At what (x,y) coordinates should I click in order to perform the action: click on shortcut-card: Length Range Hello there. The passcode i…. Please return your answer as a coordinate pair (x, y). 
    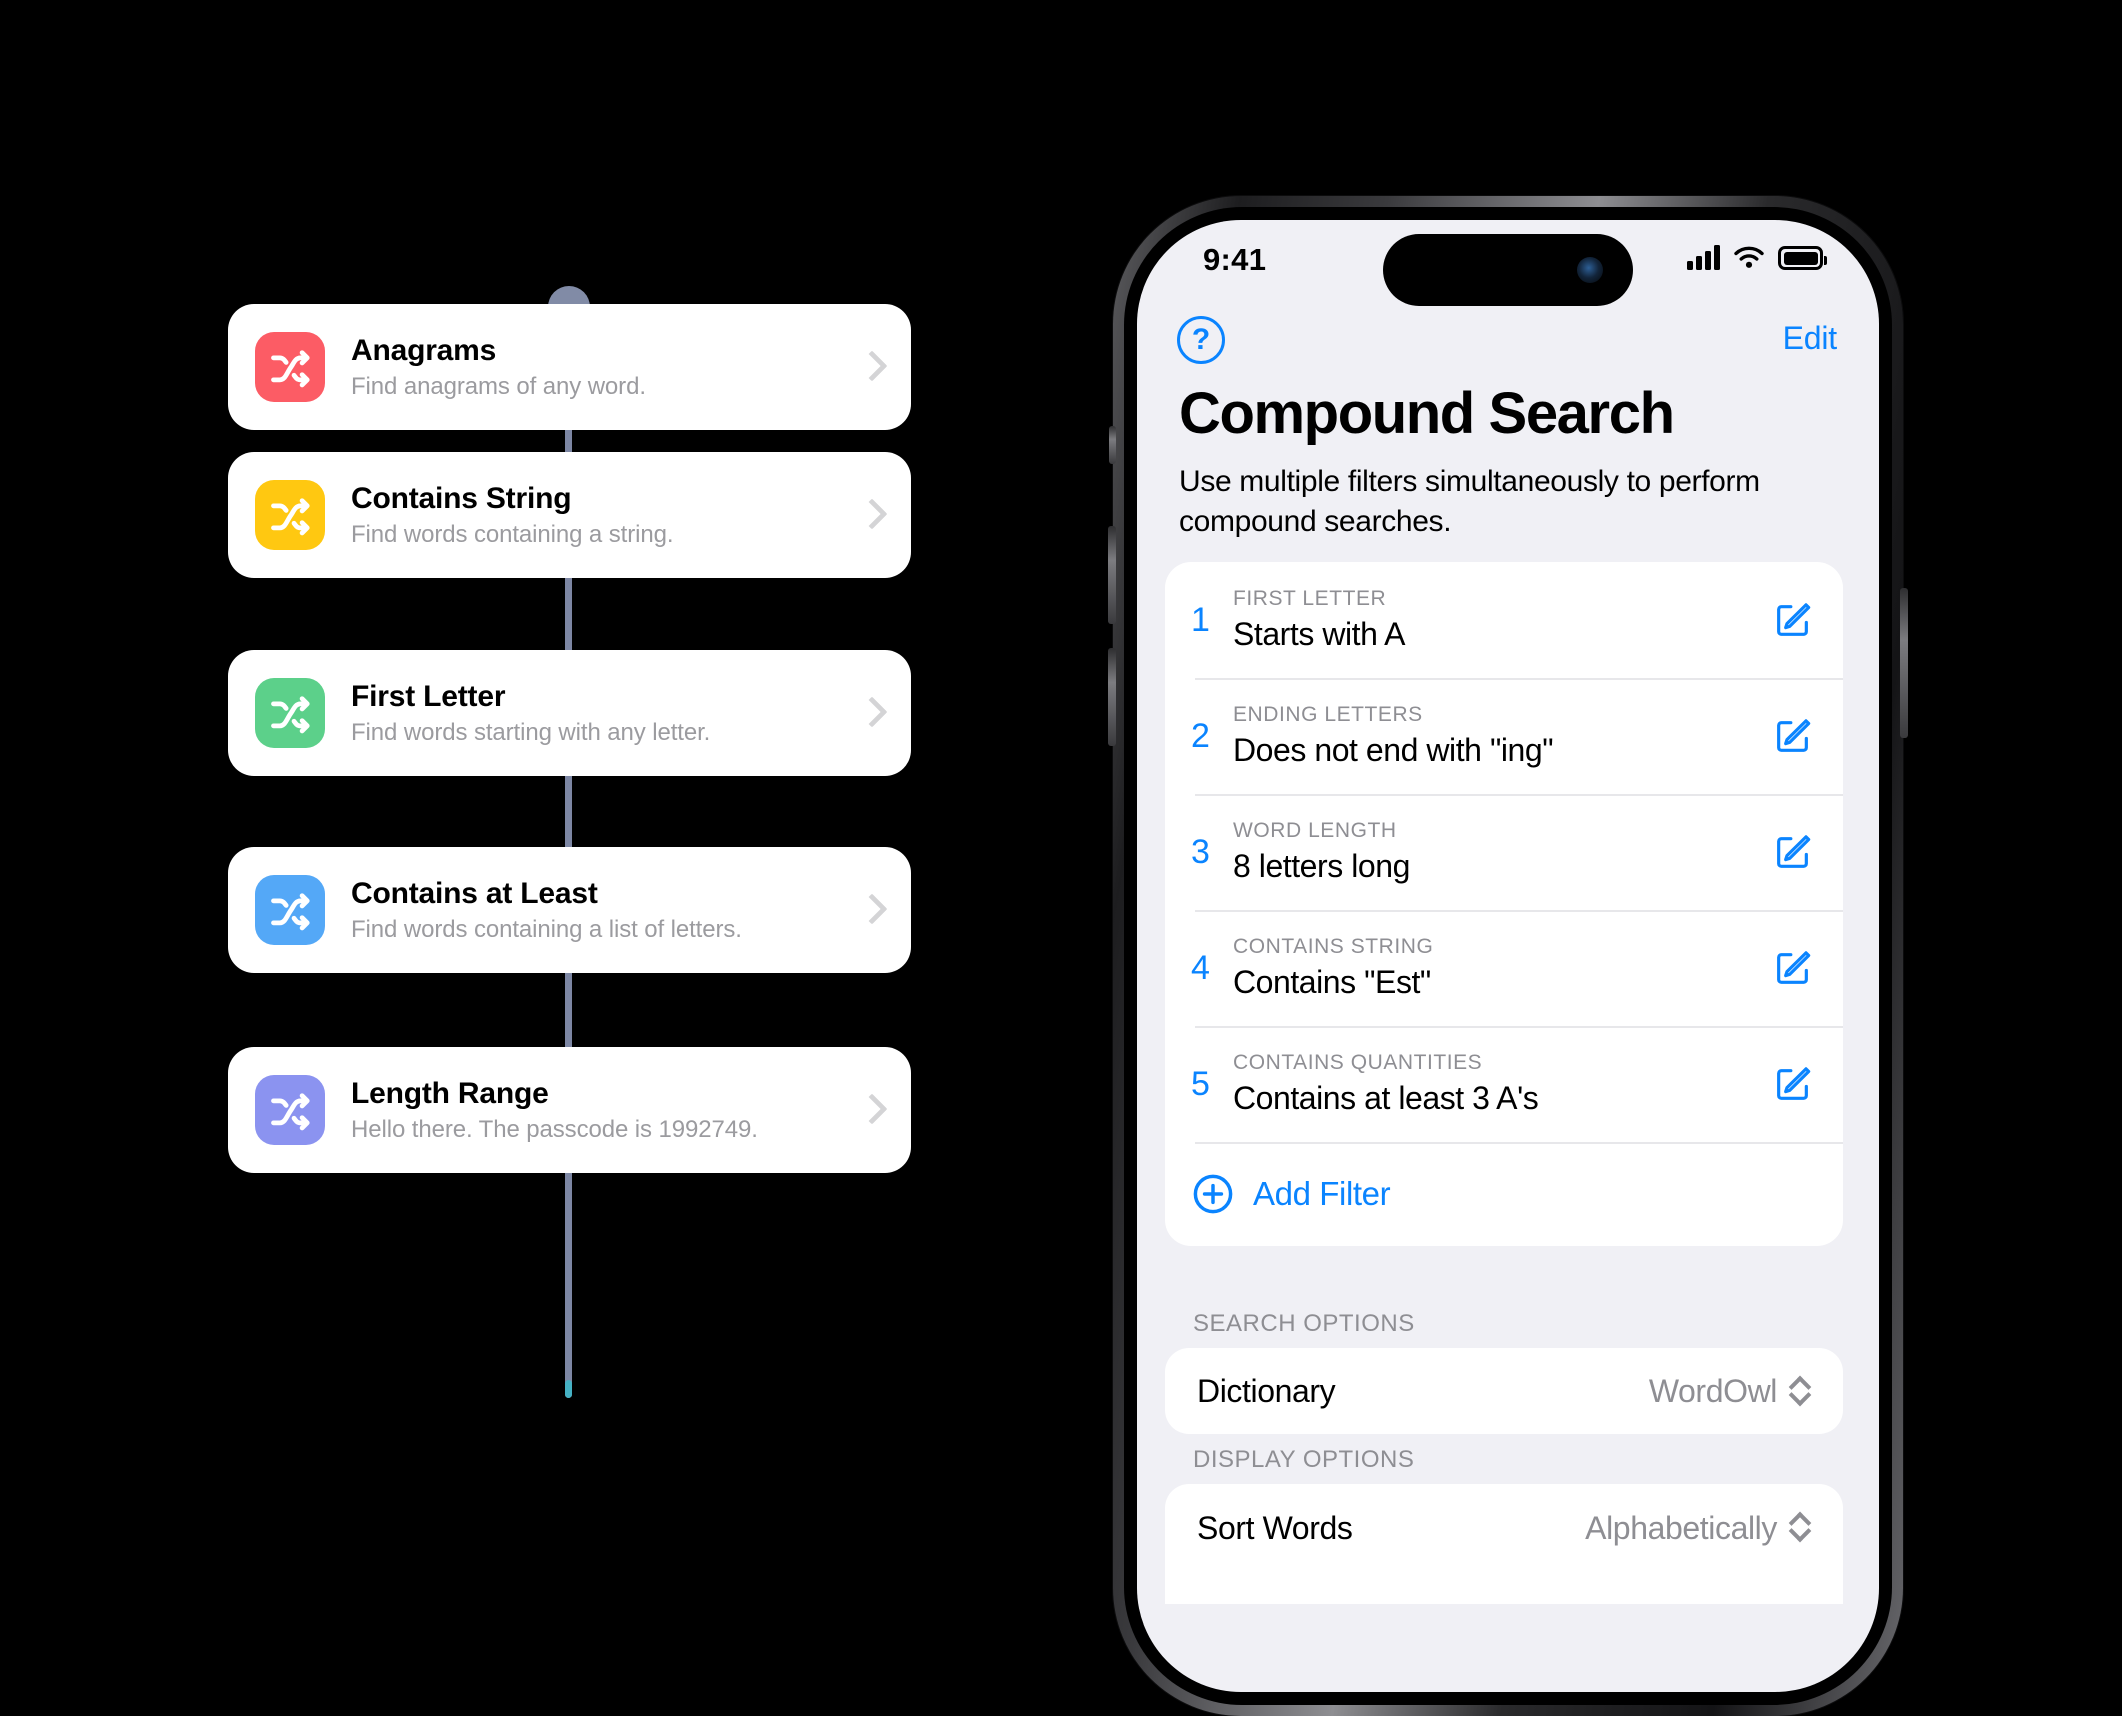
    Looking at the image, I should click on (569, 1110).